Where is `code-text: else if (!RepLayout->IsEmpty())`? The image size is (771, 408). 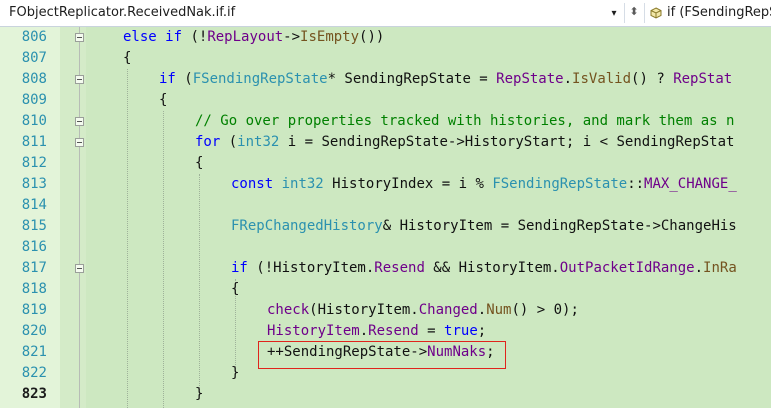
code-text: else if (!RepLayout->IsEmpty()) is located at coordinates (253, 37).